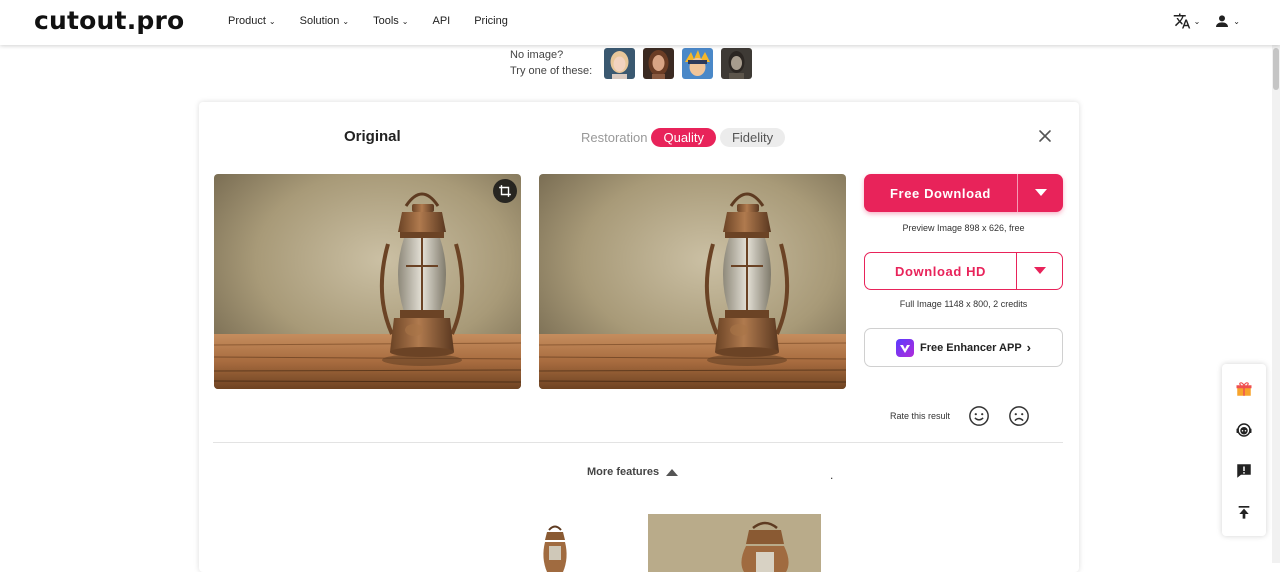 This screenshot has height=572, width=1280. What do you see at coordinates (940, 193) in the screenshot?
I see `free-download-label: Free Download` at bounding box center [940, 193].